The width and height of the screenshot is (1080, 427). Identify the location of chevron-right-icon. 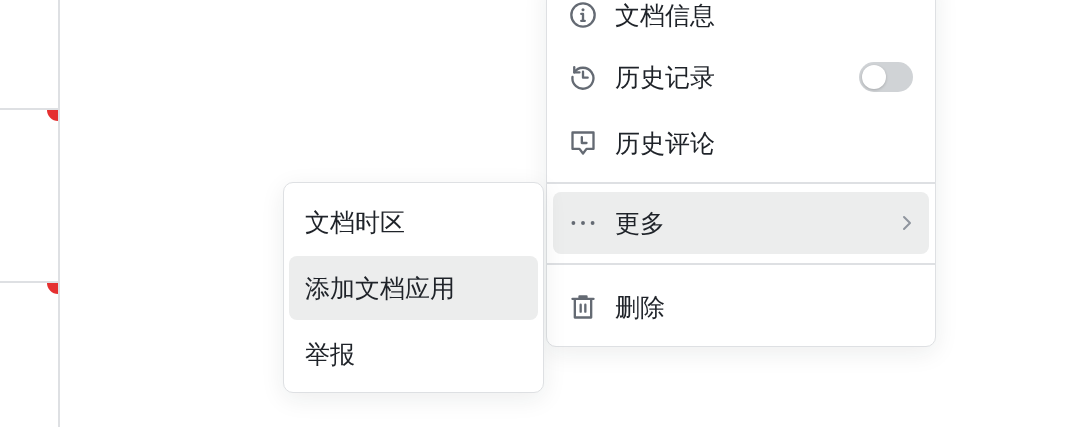
(907, 223).